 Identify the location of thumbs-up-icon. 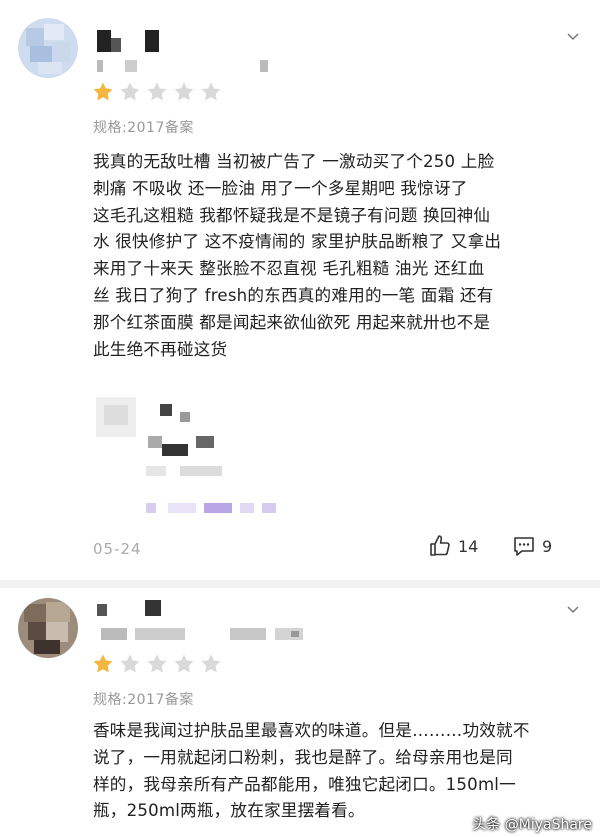
(440, 545).